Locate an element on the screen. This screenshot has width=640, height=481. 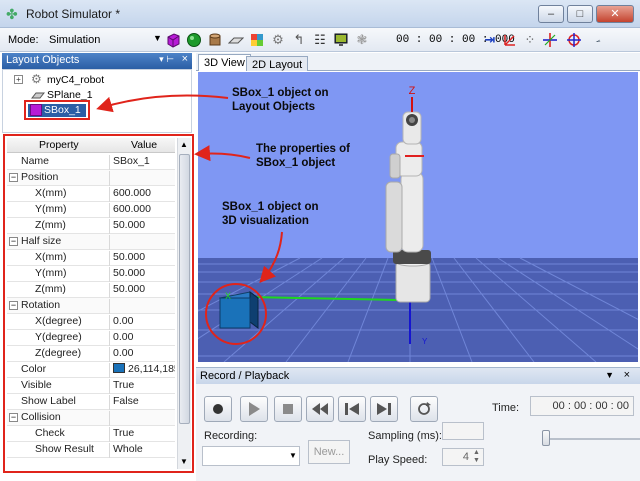
close-record-panel-icon: × is located at coordinates (627, 375).